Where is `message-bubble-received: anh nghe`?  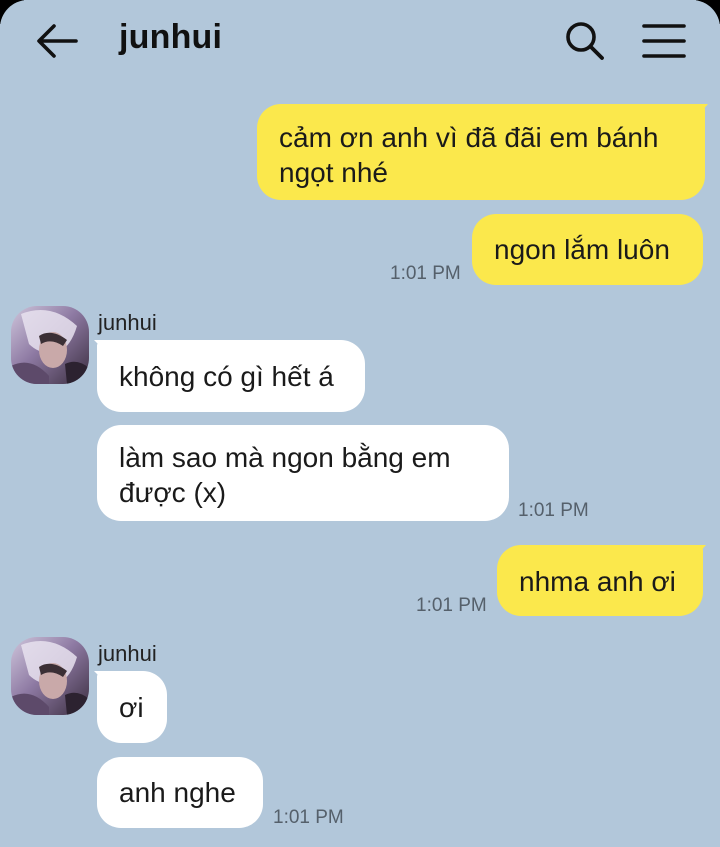 message-bubble-received: anh nghe is located at coordinates (180, 792).